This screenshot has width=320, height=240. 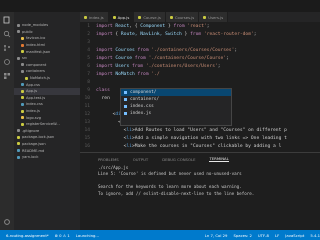 I want to click on panel-tab: OUTPUT, so click(x=140, y=159).